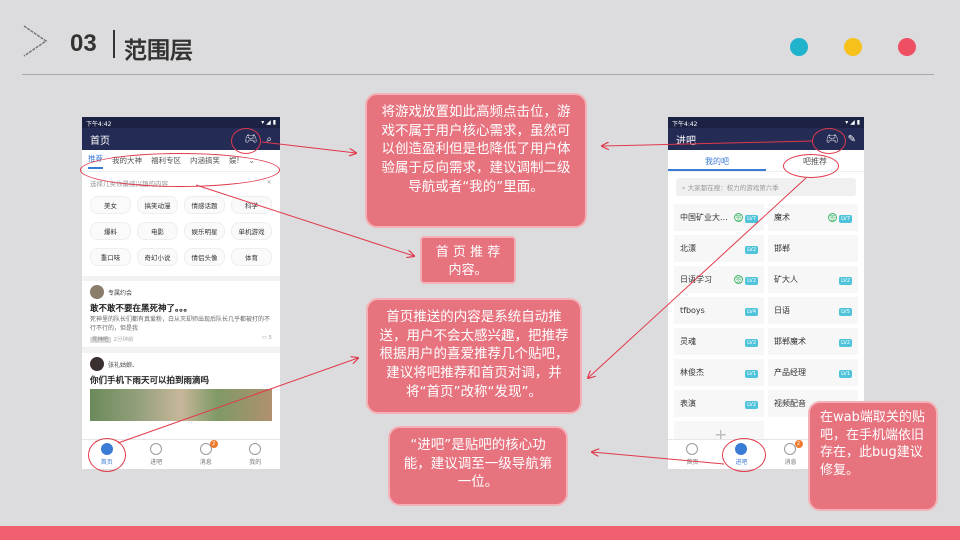 This screenshot has height=540, width=960. What do you see at coordinates (255, 462) in the screenshot?
I see `nav-mine-label: 我的` at bounding box center [255, 462].